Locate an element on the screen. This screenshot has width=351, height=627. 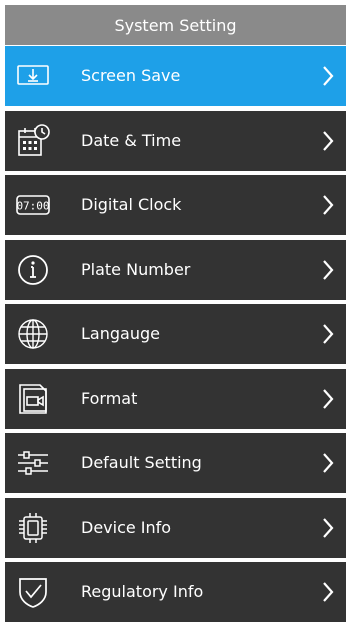
menu-item-regulatory-info: Regulatory Info is located at coordinates (175, 592).